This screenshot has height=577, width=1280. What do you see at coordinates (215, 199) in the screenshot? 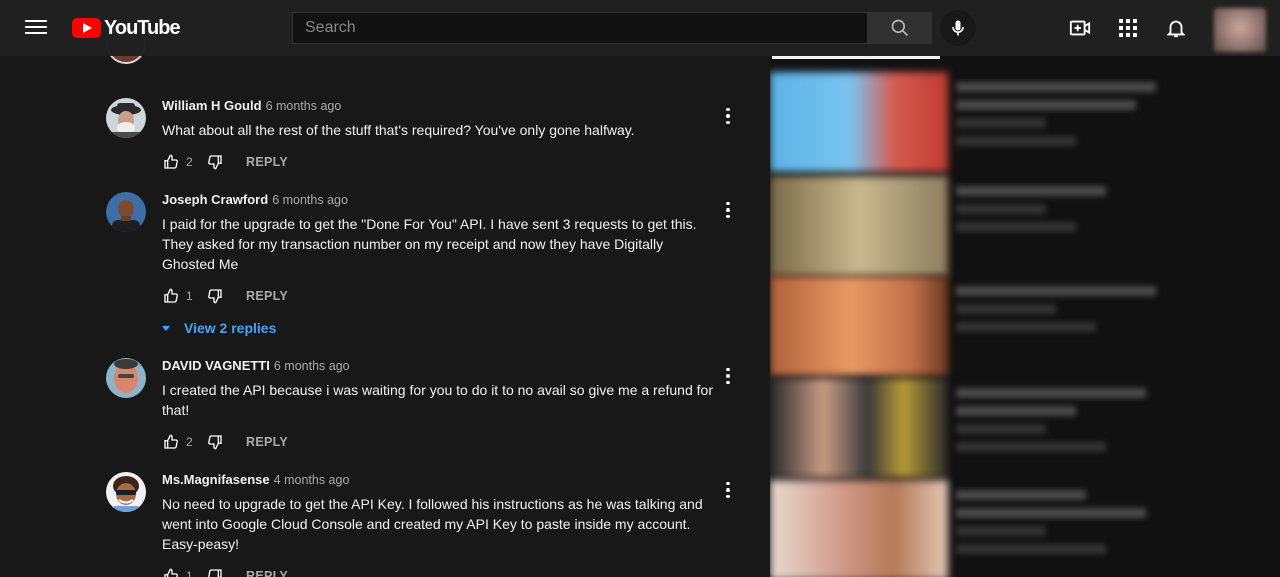
I see `comment-author: Joseph Crawford` at bounding box center [215, 199].